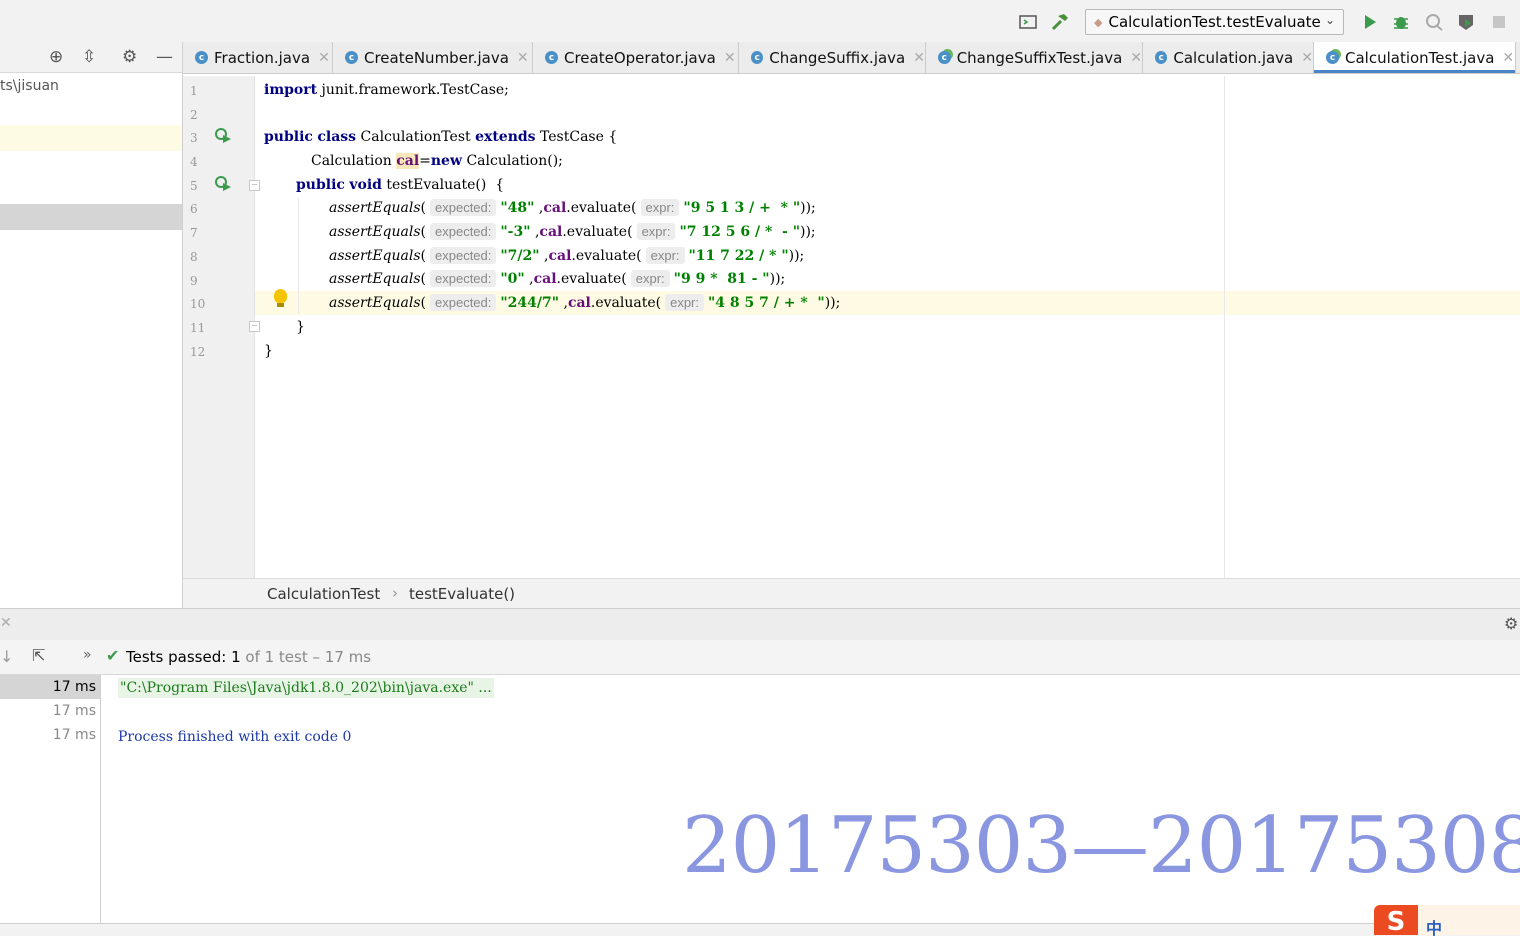  I want to click on more-icon: », so click(87, 655).